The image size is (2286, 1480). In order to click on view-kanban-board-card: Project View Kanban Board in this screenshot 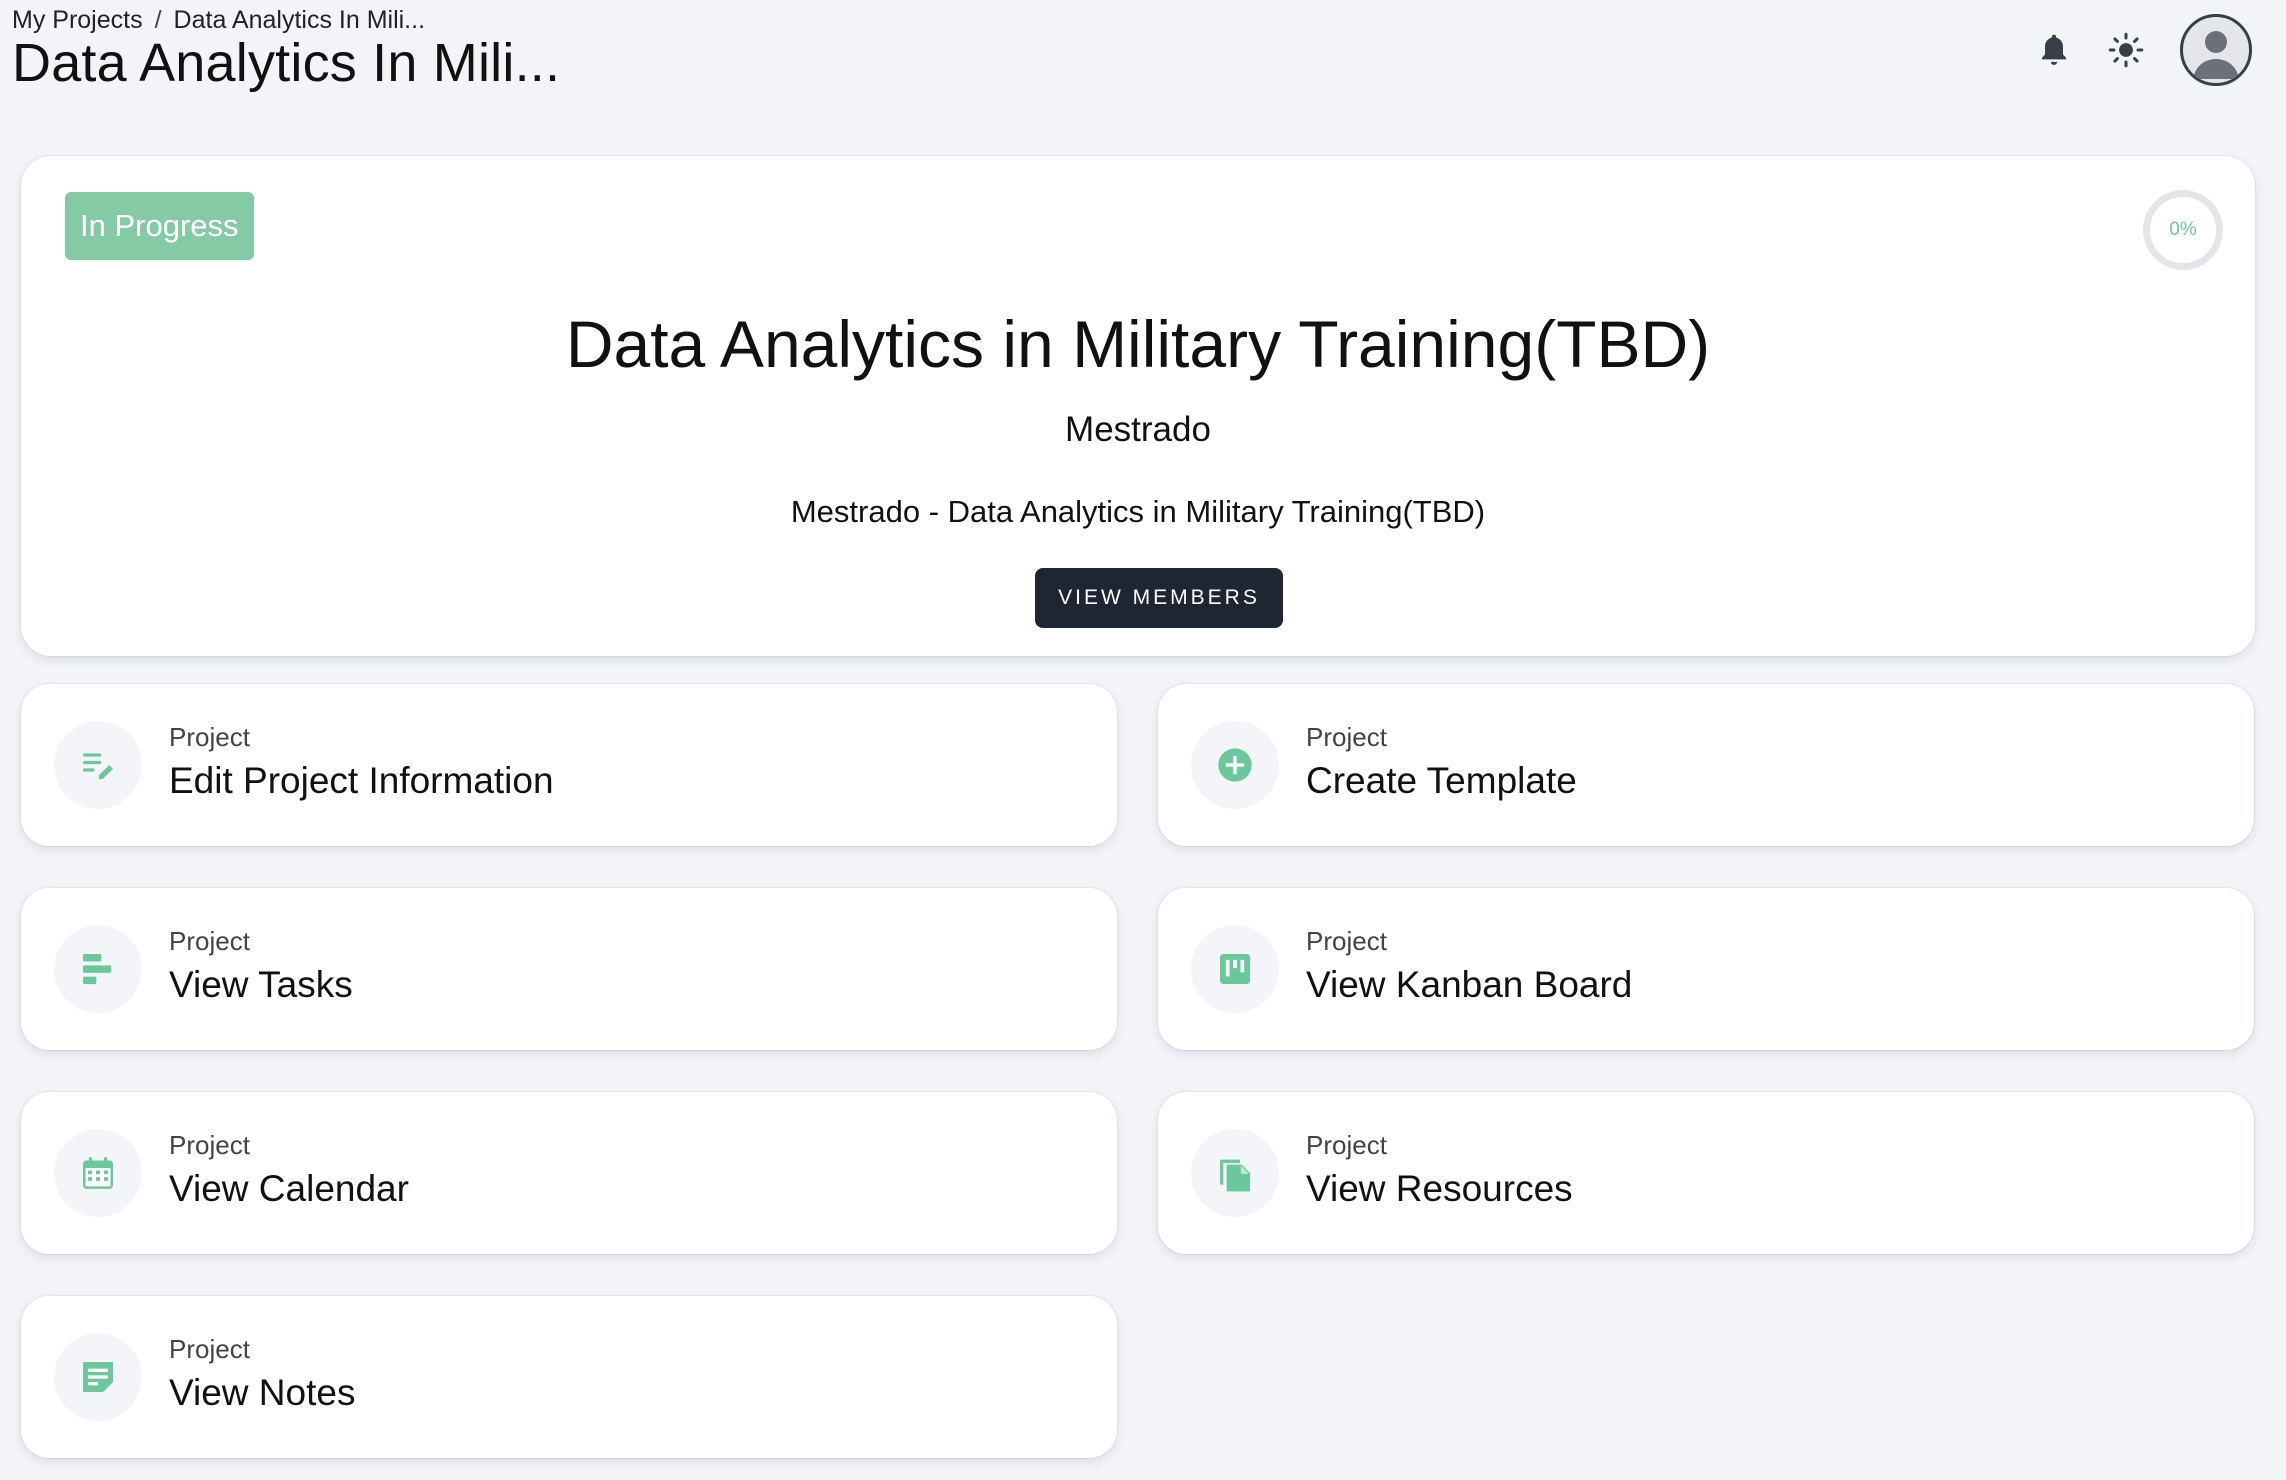, I will do `click(1706, 969)`.